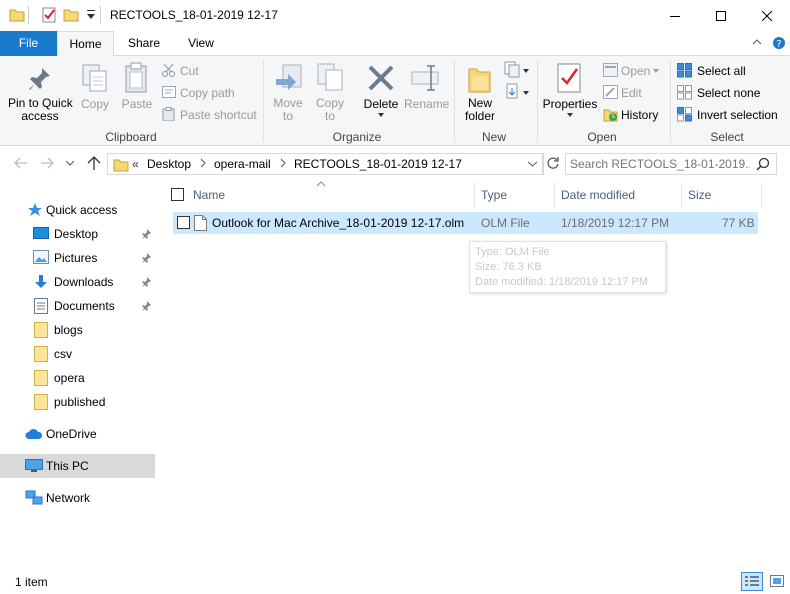 The image size is (790, 594). What do you see at coordinates (660, 164) in the screenshot?
I see `search-input` at bounding box center [660, 164].